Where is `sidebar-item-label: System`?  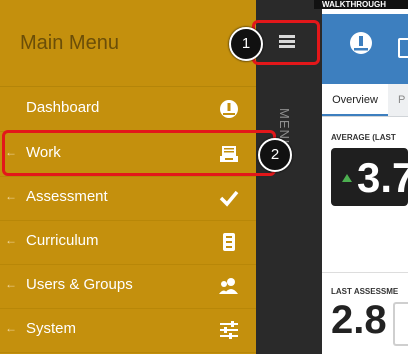
sidebar-item-label: System is located at coordinates (51, 328).